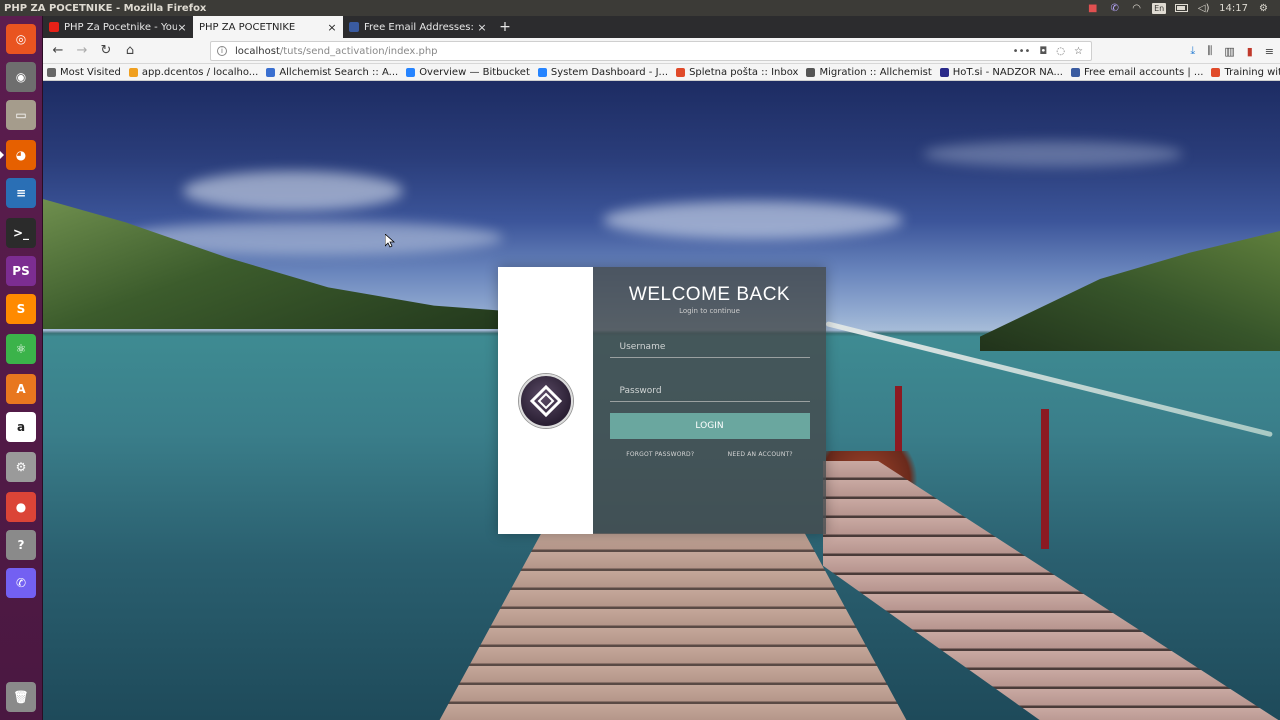 The height and width of the screenshot is (720, 1280). What do you see at coordinates (1022, 51) in the screenshot?
I see `page-actions-icon: •••` at bounding box center [1022, 51].